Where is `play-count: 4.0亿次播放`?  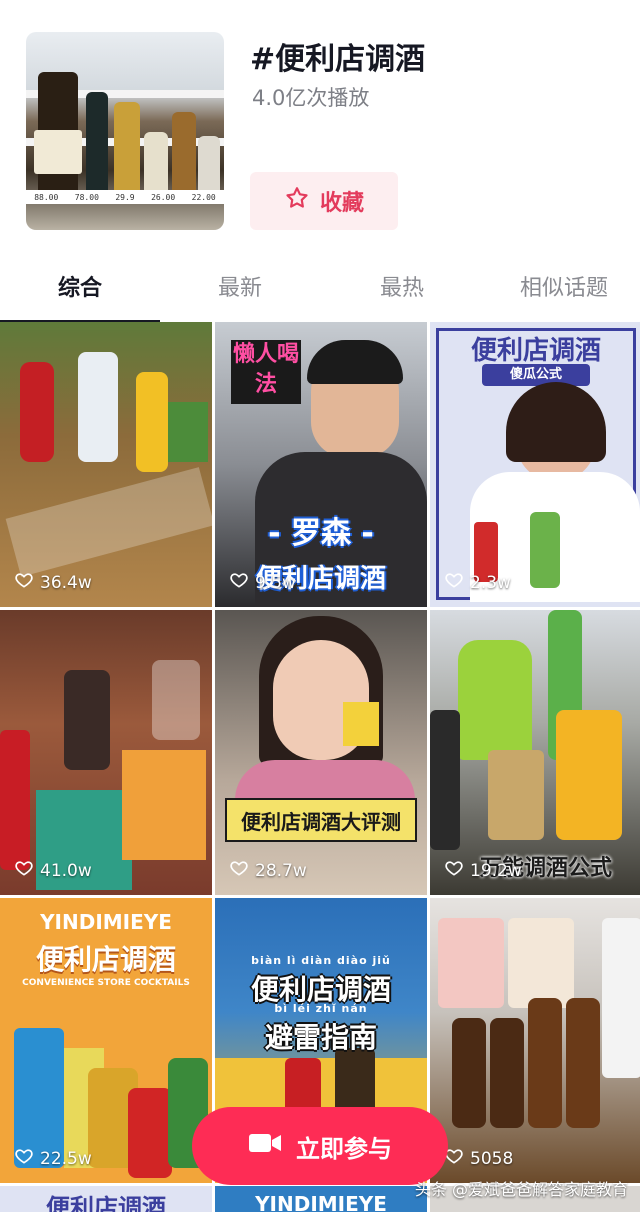 play-count: 4.0亿次播放 is located at coordinates (311, 98).